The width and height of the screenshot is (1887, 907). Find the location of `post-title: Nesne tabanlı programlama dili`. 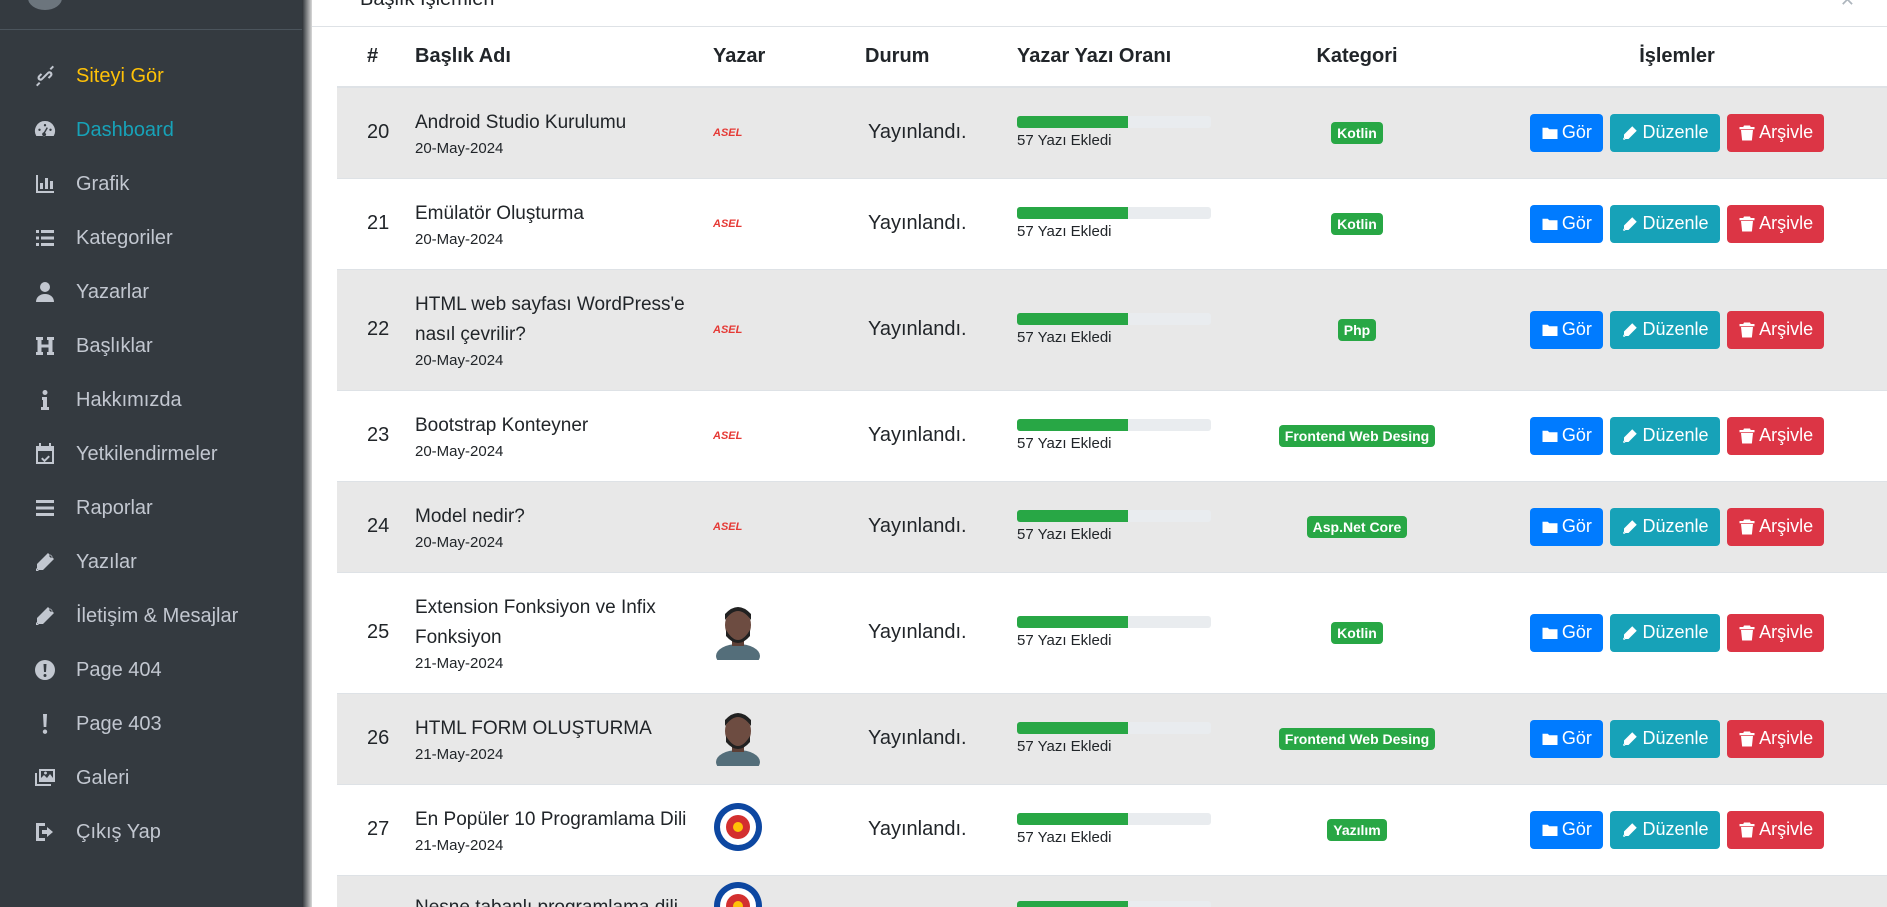

post-title: Nesne tabanlı programlama dili is located at coordinates (564, 900).